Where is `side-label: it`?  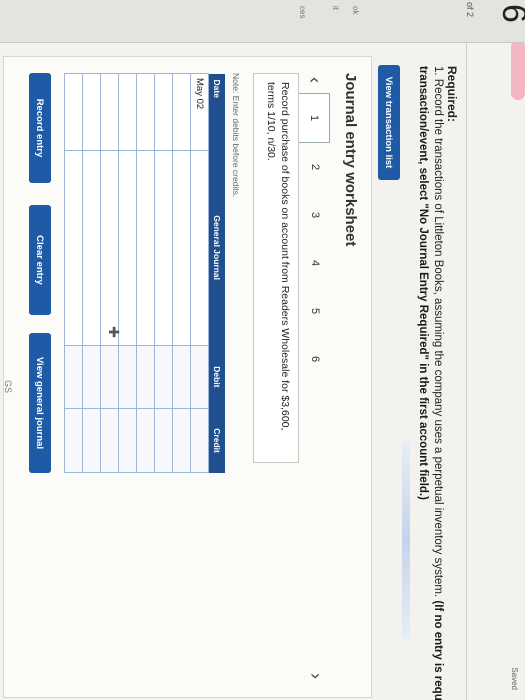 side-label: it is located at coordinates (335, 8).